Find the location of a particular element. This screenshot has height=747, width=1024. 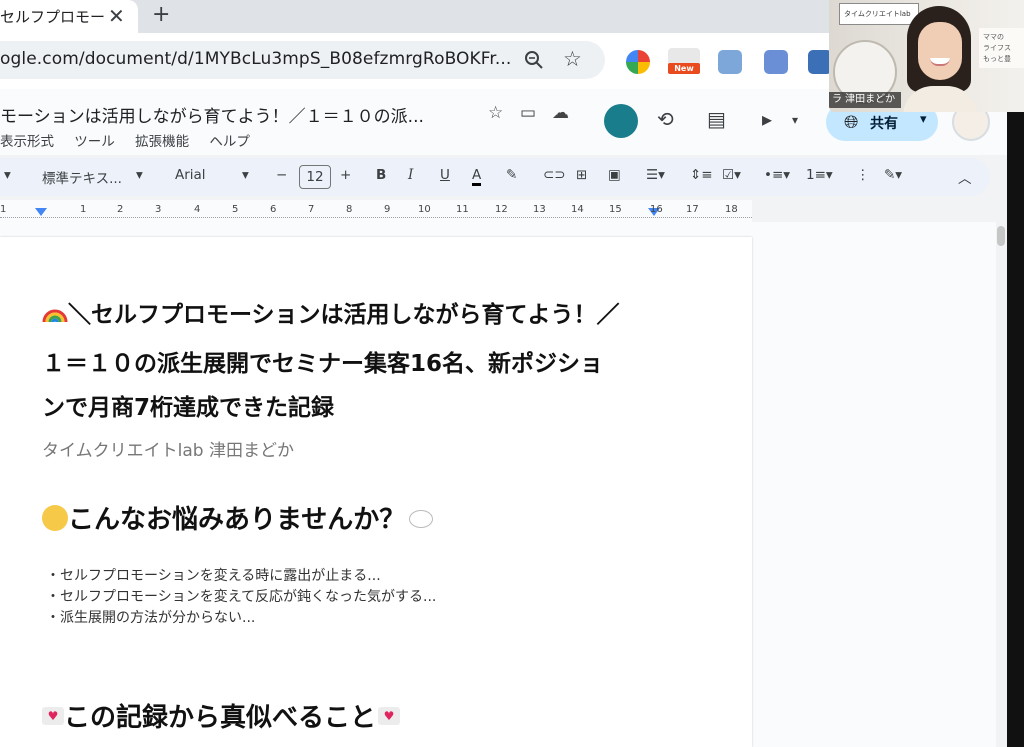

new-tab-button: + is located at coordinates (161, 14).